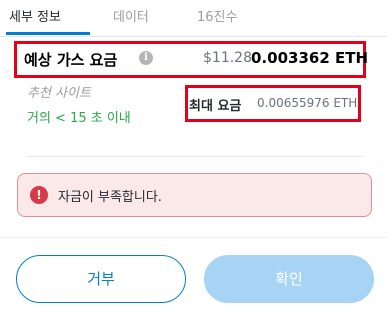  Describe the element at coordinates (71, 60) in the screenshot. I see `estimated-gas-fee-label: 예상 가스 요금` at that location.